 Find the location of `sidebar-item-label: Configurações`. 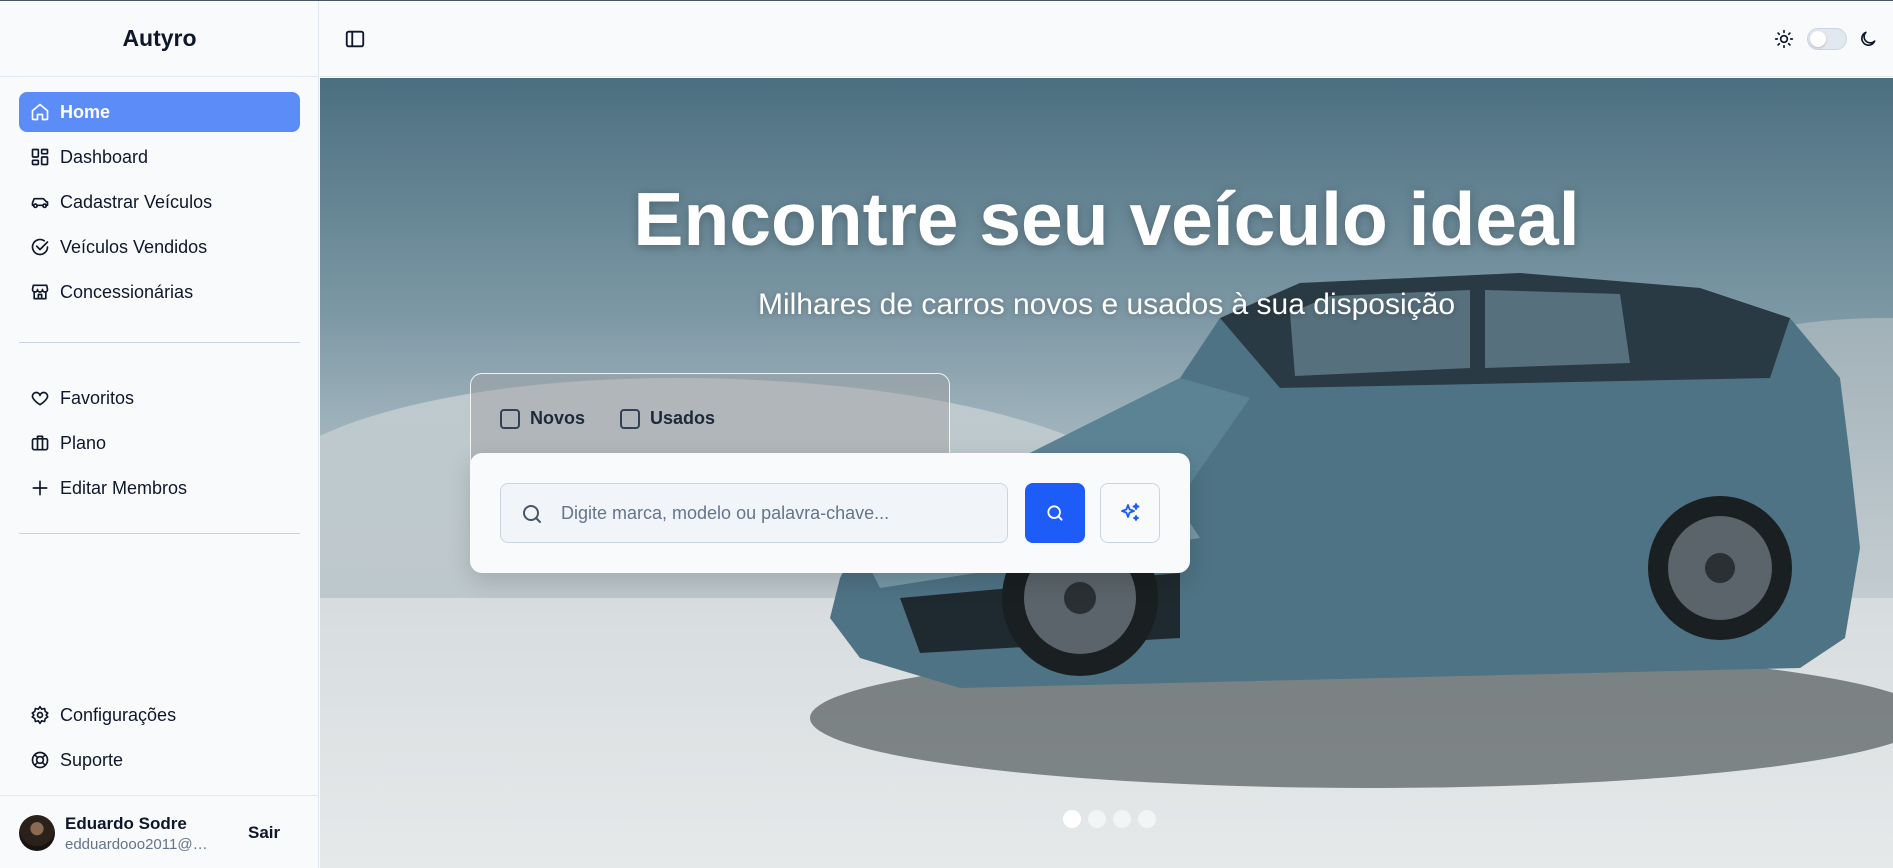

sidebar-item-label: Configurações is located at coordinates (118, 714).